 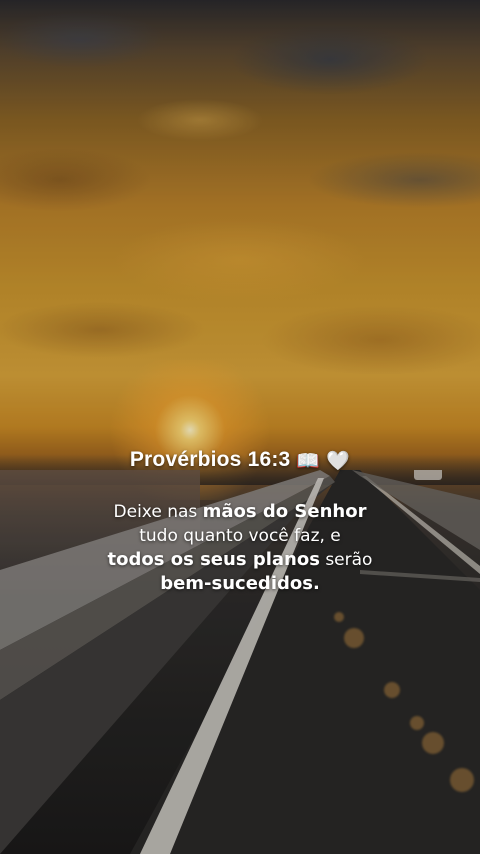 I want to click on verse-reference: Provérbios 16:3, so click(x=210, y=459).